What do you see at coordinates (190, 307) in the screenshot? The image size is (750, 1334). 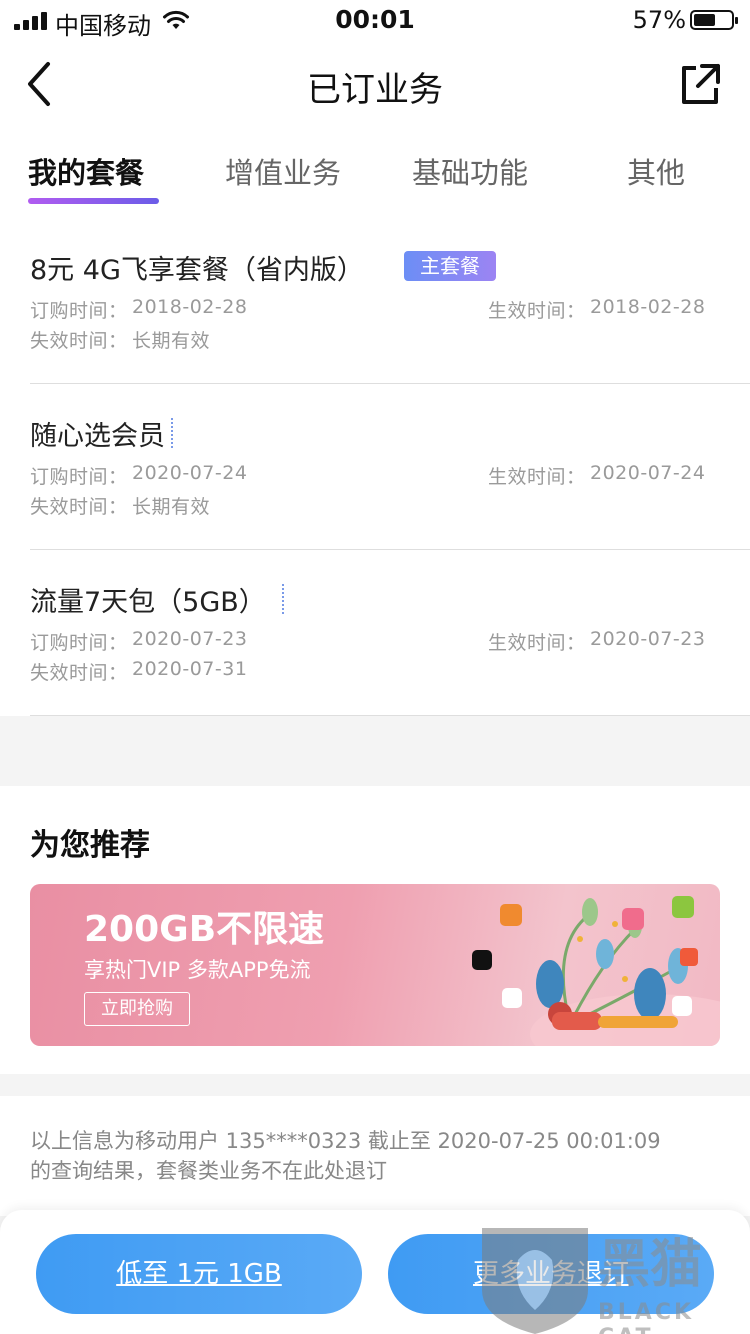 I see `order-date: 2018-02-28` at bounding box center [190, 307].